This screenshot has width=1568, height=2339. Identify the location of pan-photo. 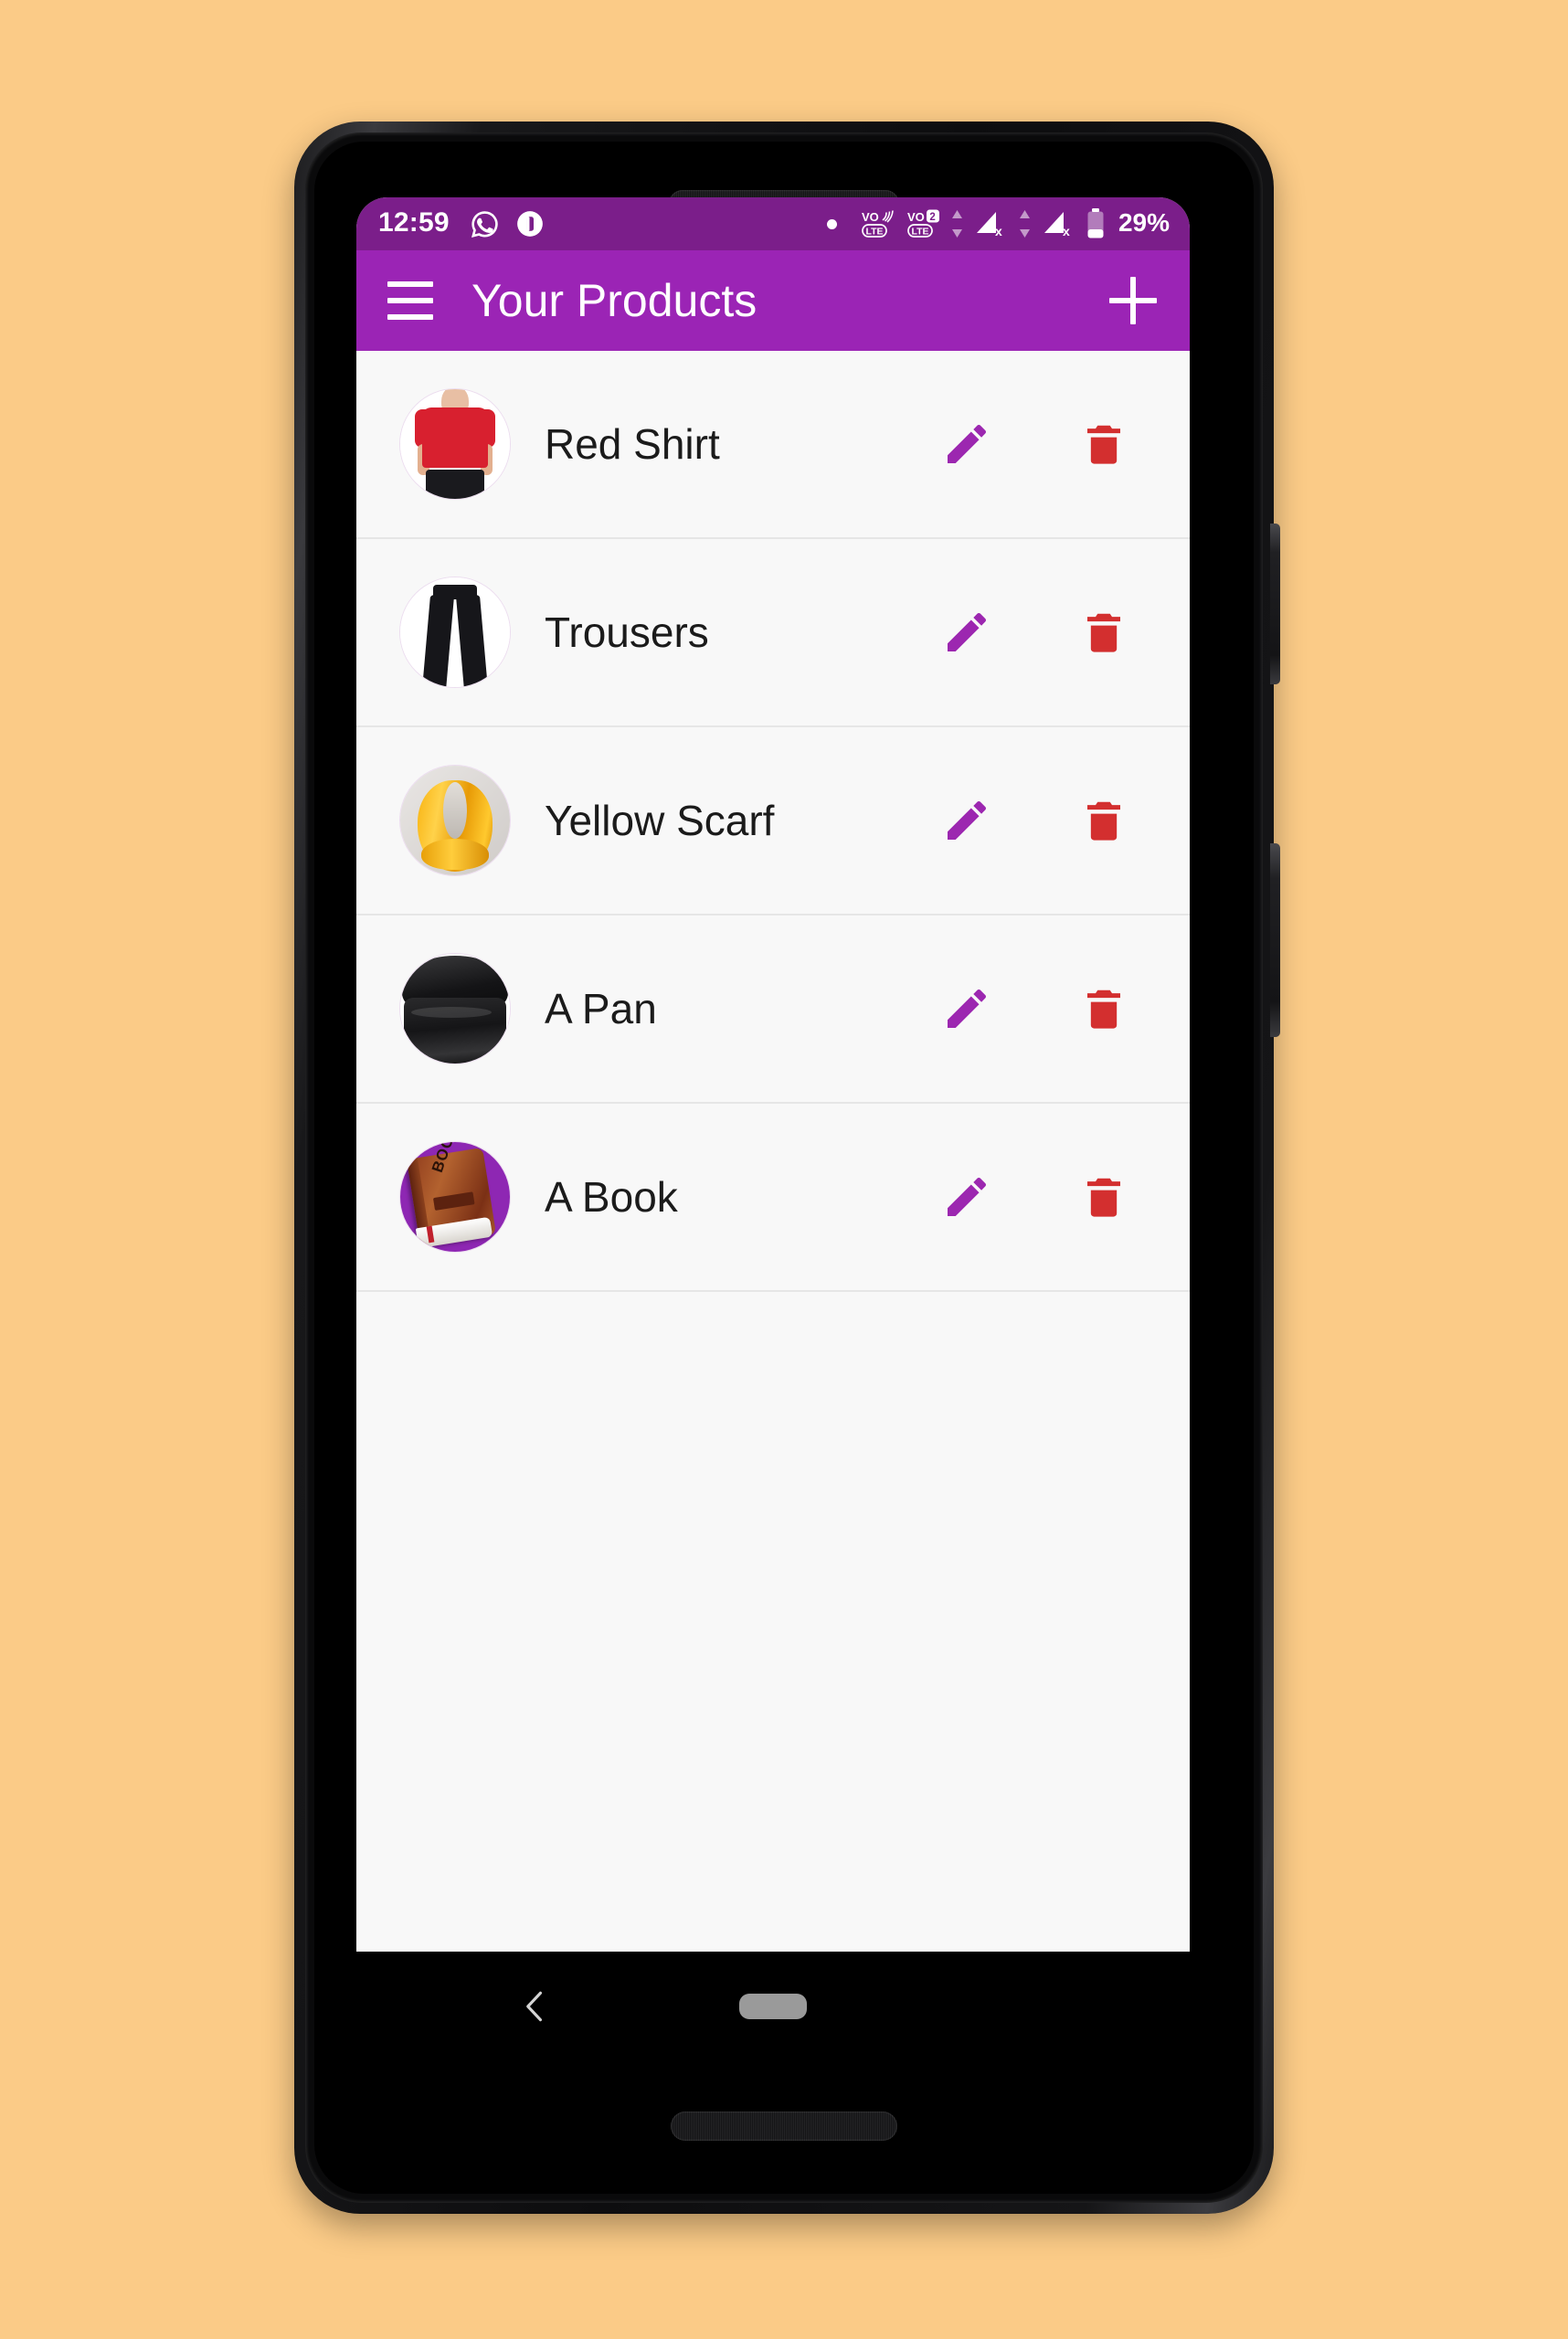
(455, 1009).